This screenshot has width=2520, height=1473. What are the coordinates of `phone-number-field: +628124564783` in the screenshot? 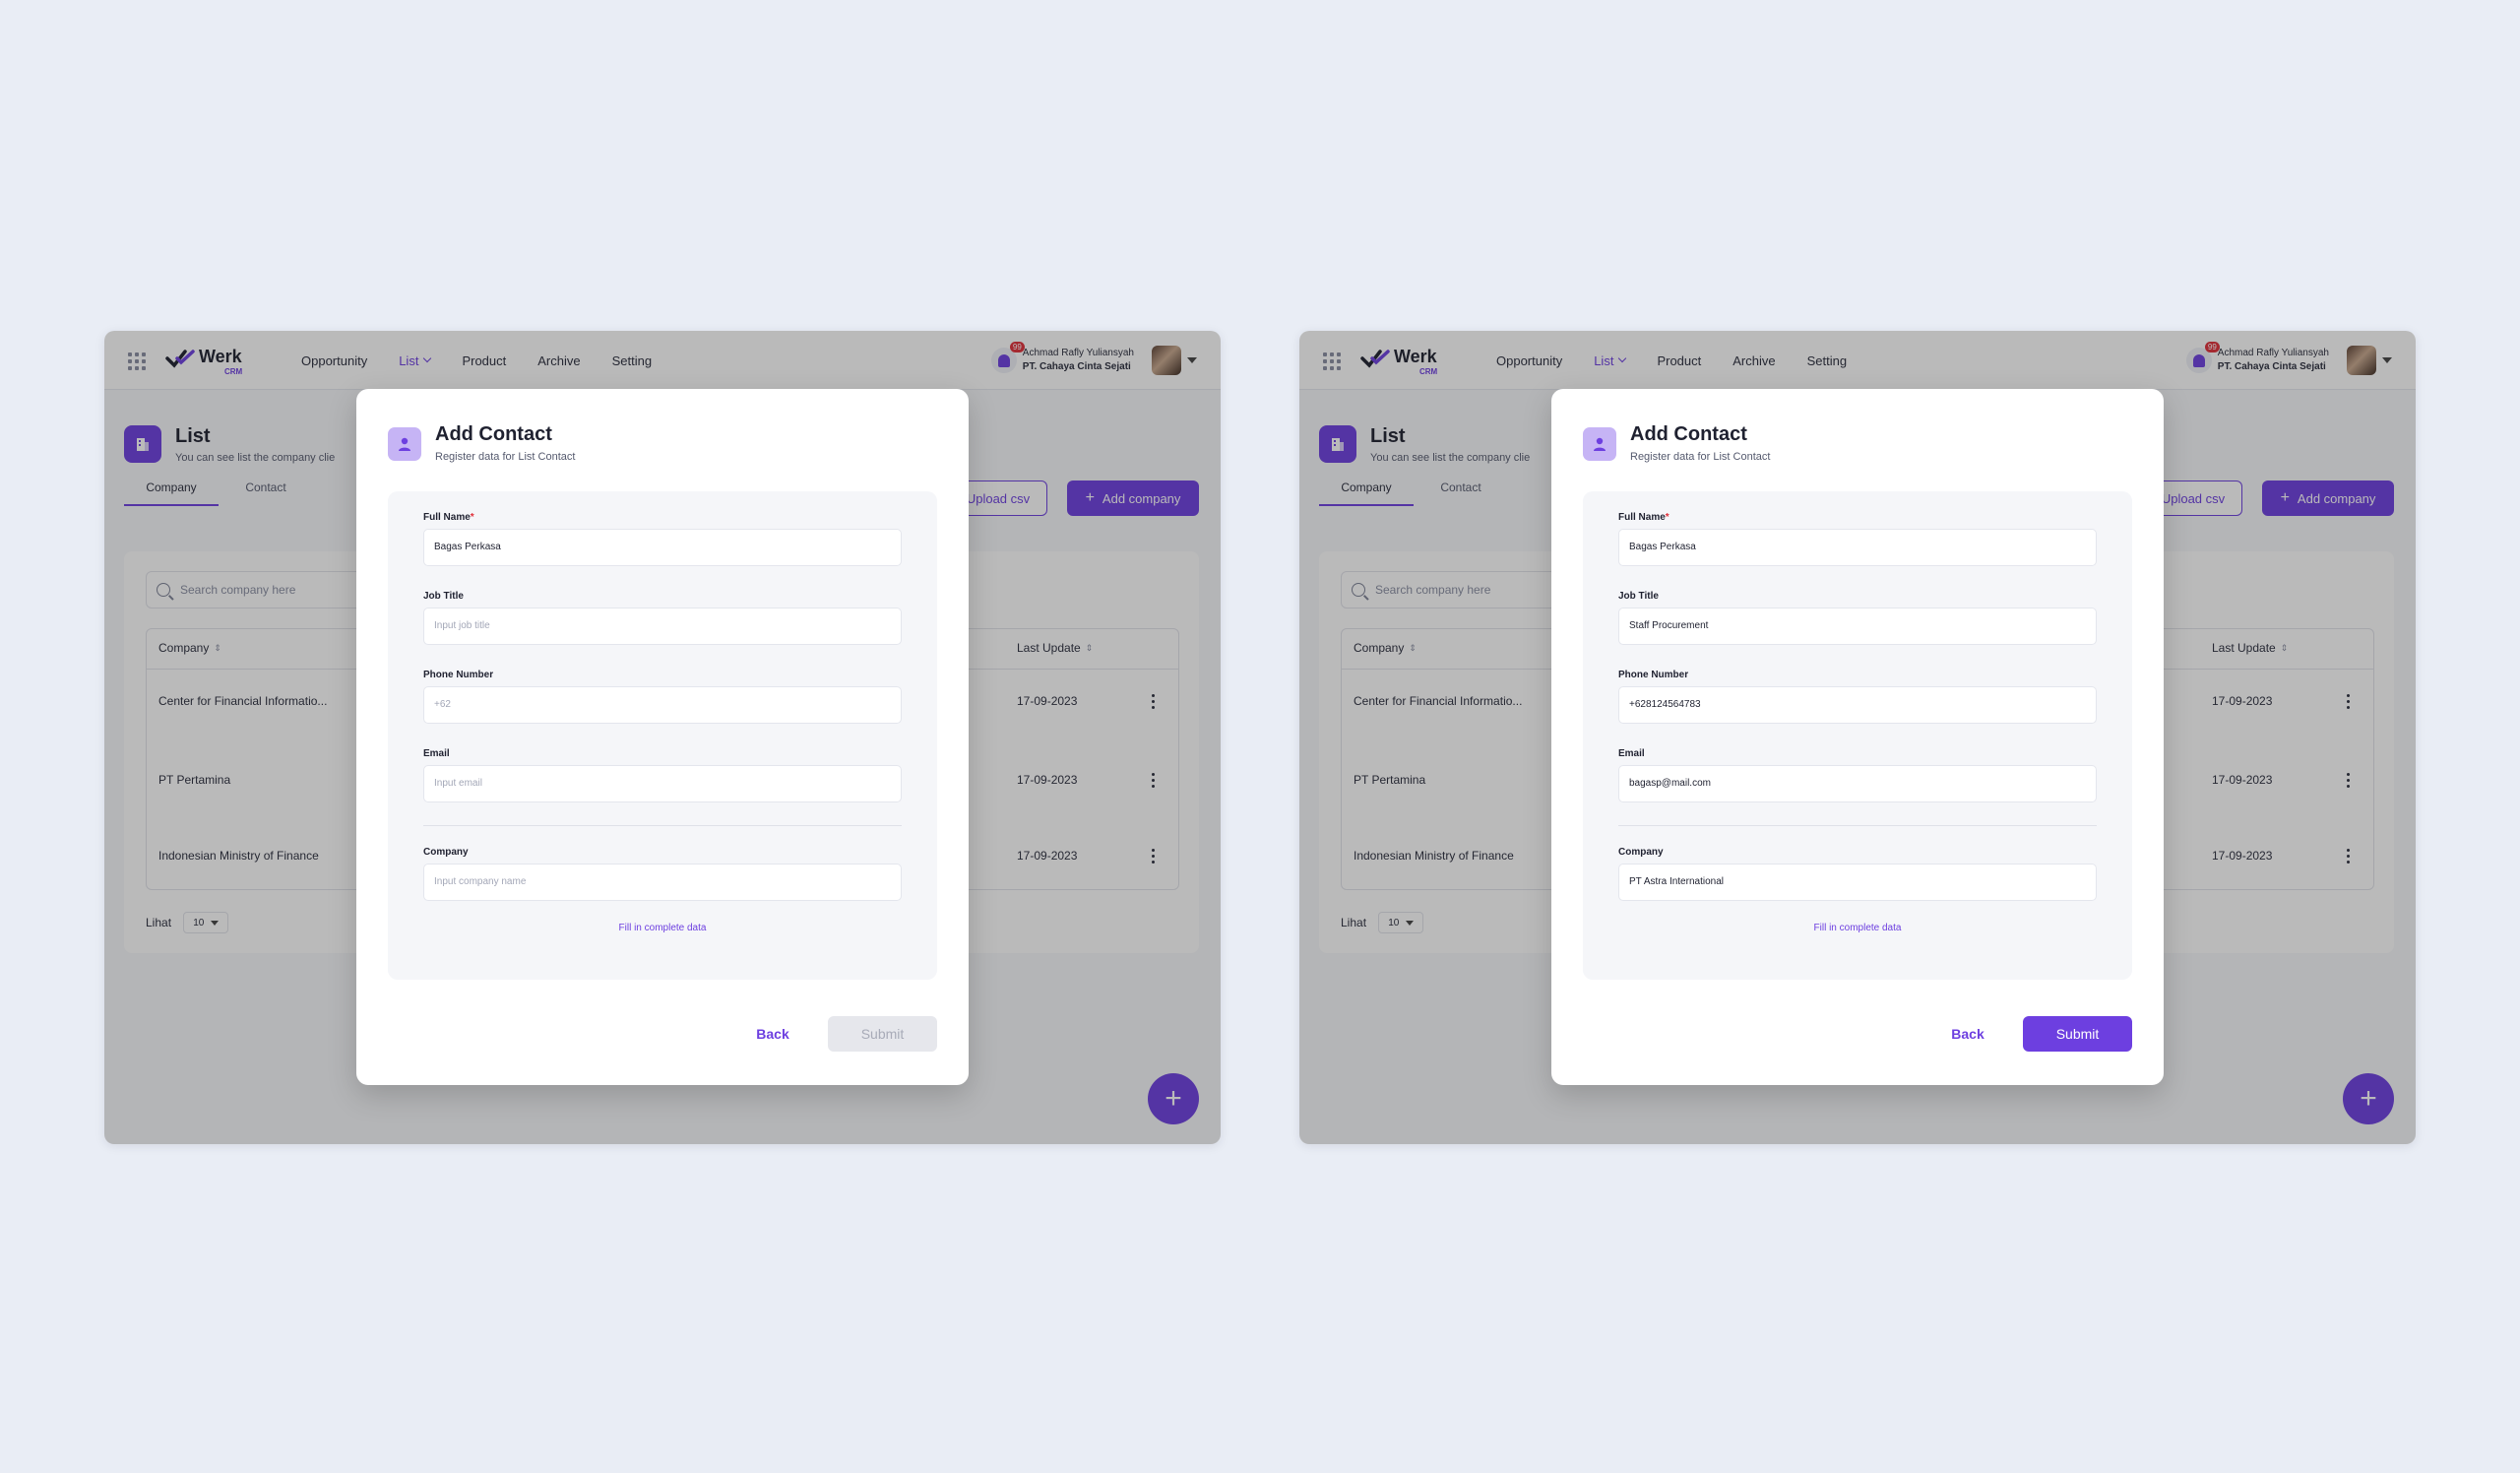 It's located at (1857, 705).